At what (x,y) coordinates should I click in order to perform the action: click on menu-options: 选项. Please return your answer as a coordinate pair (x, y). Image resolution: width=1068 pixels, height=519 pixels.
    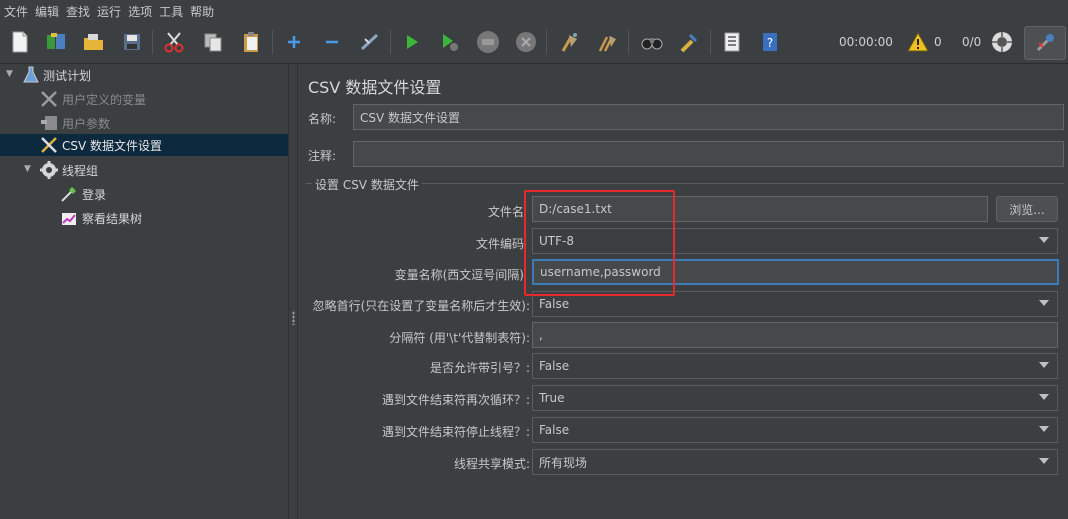
    Looking at the image, I should click on (140, 11).